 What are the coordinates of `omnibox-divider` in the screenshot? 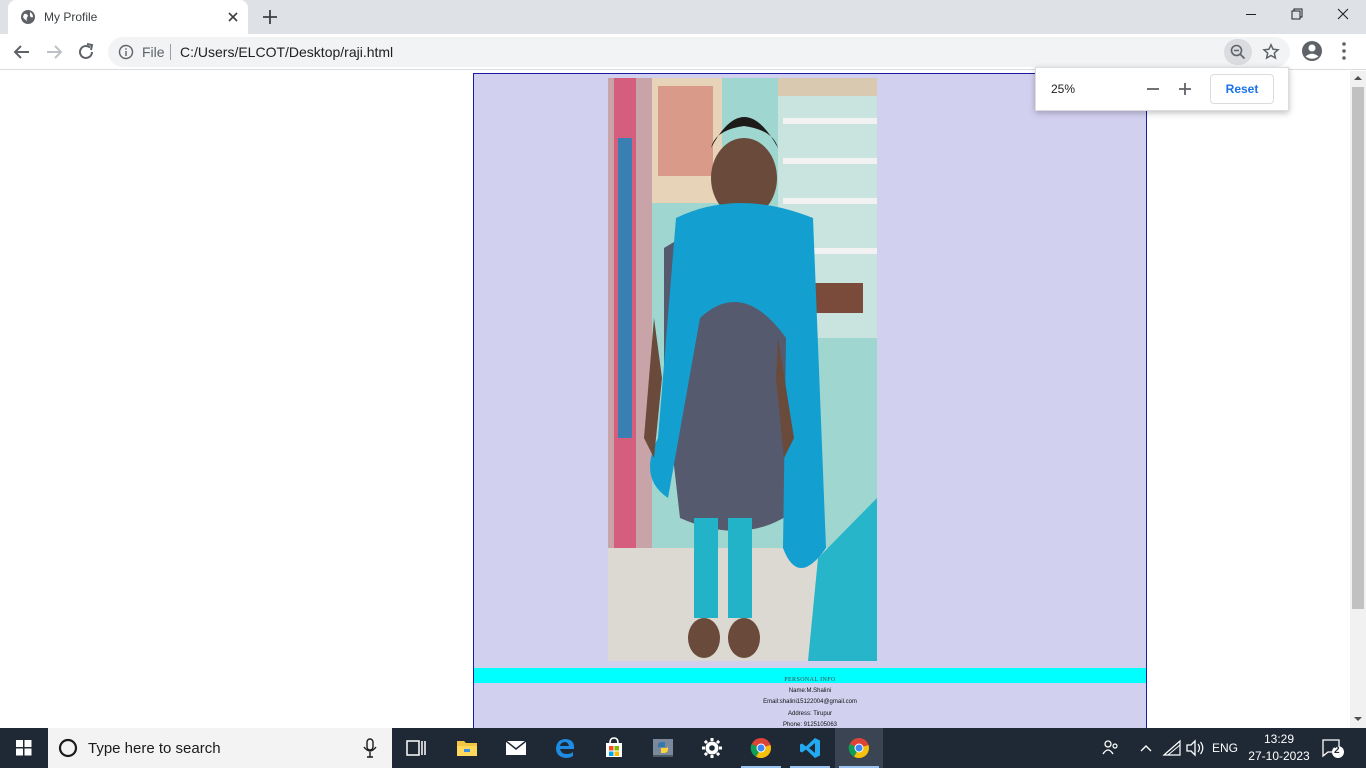 It's located at (170, 52).